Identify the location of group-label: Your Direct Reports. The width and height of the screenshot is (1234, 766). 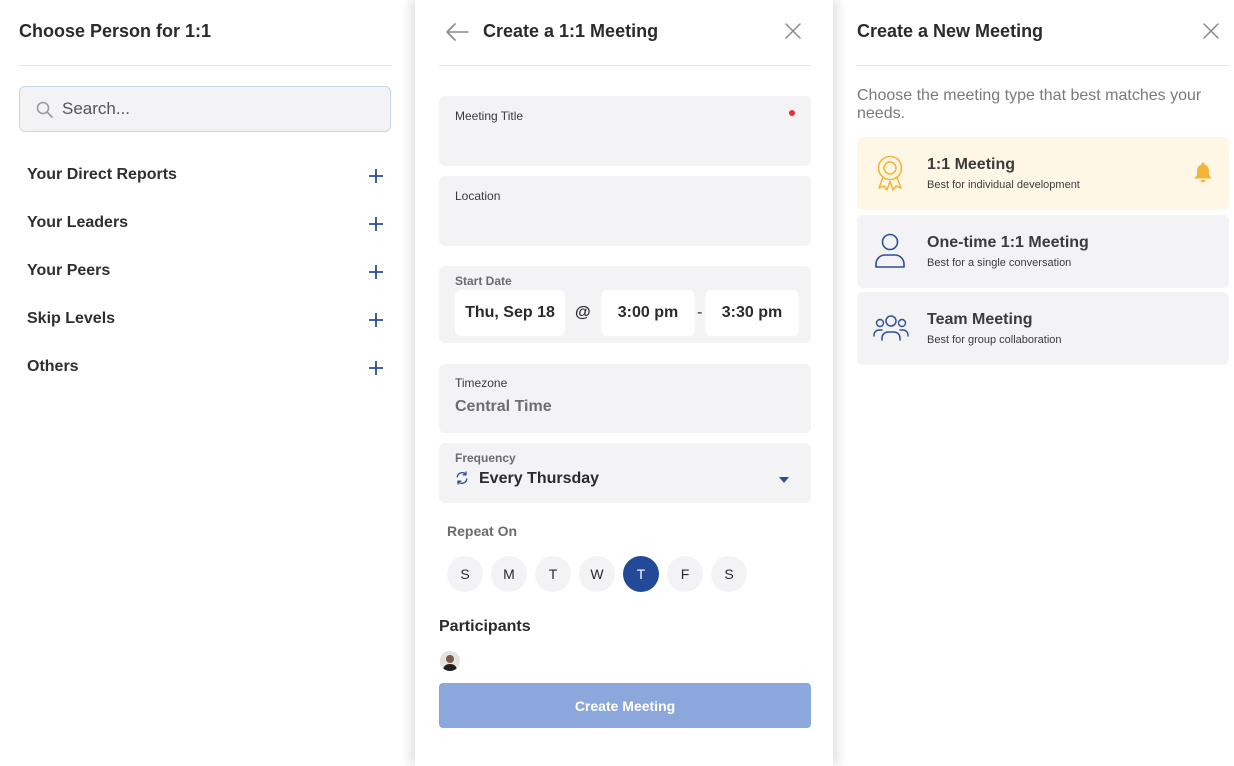
(102, 174).